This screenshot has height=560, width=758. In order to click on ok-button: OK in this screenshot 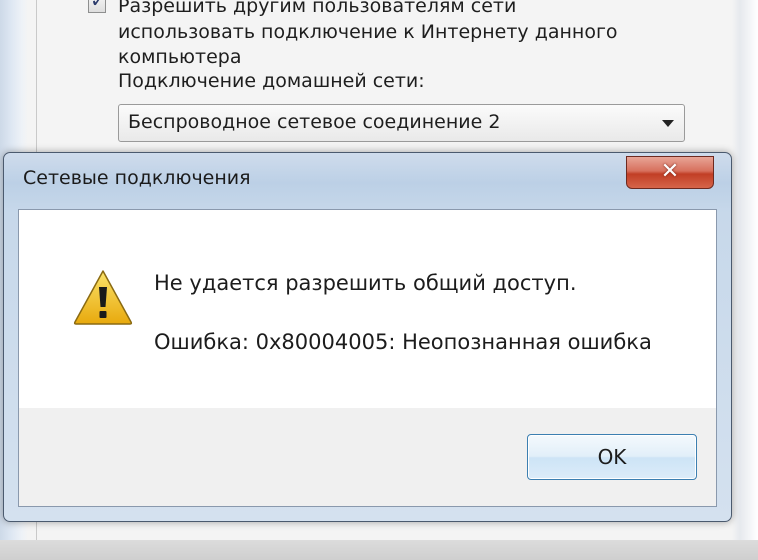, I will do `click(612, 457)`.